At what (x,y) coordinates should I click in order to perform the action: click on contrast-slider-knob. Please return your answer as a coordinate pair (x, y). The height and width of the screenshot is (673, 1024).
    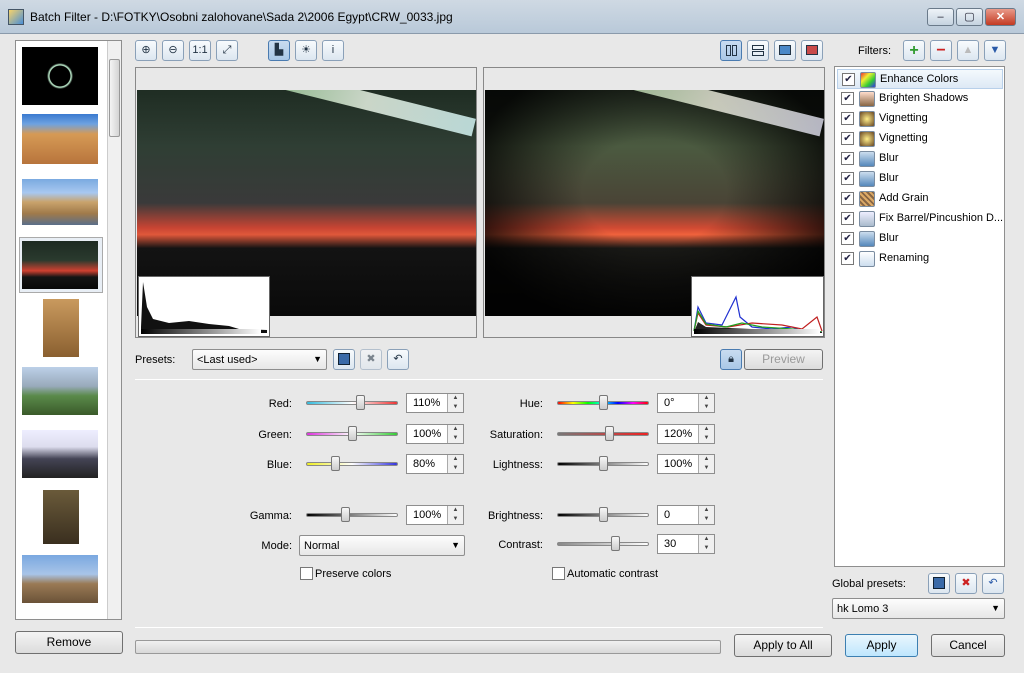
    Looking at the image, I should click on (615, 543).